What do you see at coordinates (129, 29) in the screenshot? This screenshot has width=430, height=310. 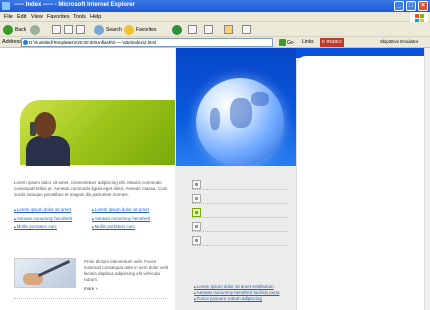 I see `favorites-star-icon` at bounding box center [129, 29].